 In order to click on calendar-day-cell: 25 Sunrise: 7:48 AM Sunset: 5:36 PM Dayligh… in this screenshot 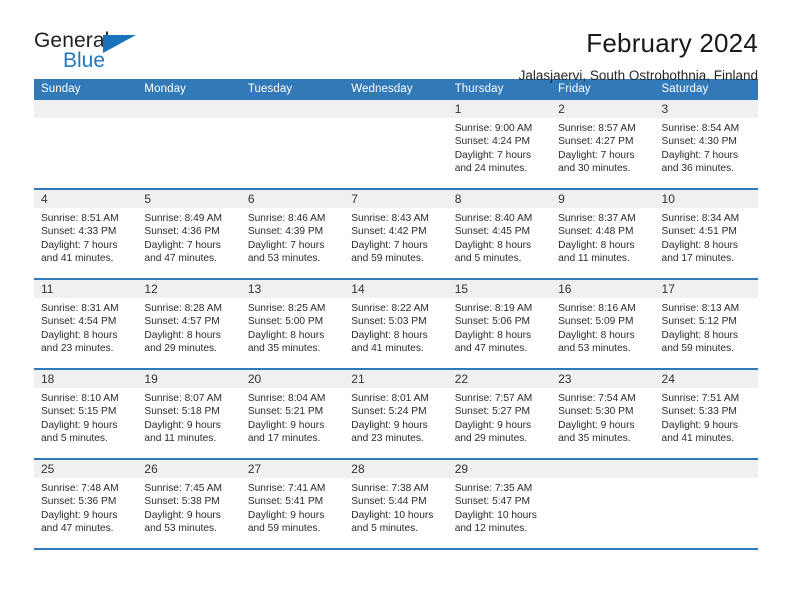, I will do `click(86, 504)`.